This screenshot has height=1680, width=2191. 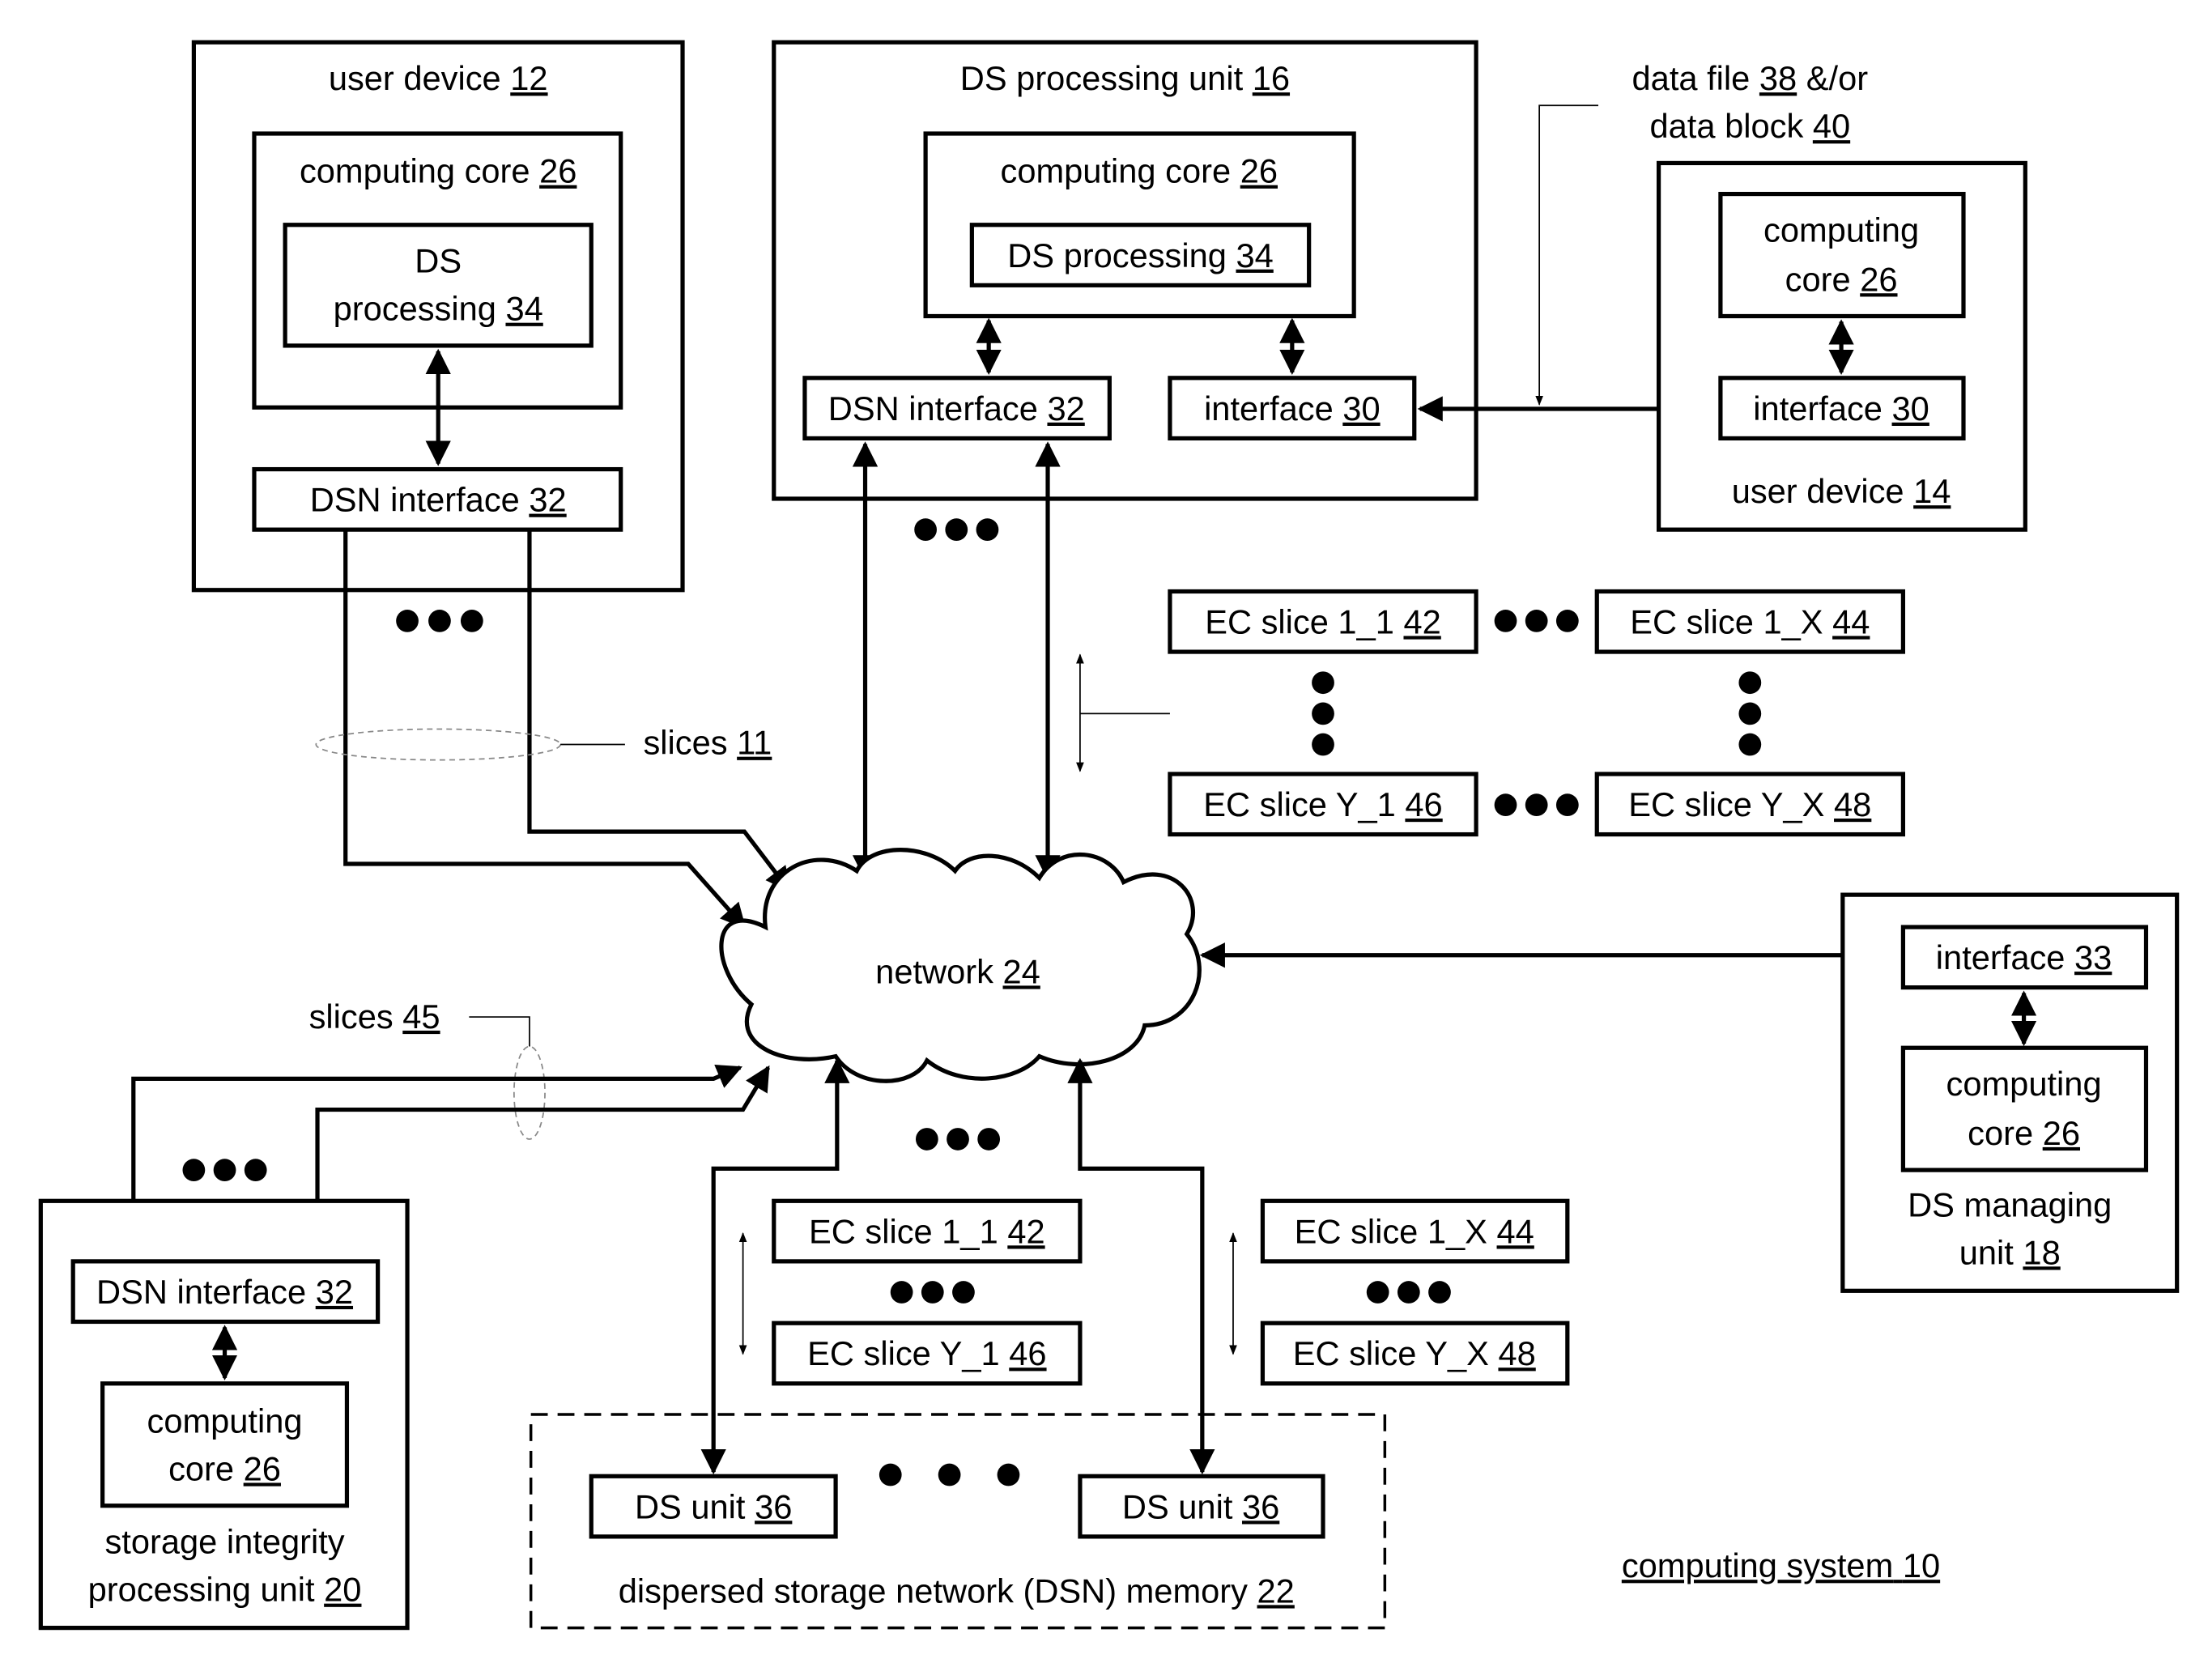 I want to click on ds-unit-right-slices: EC slice 1_X 44 EC slice Y_X 48, so click(x=1399, y=1292).